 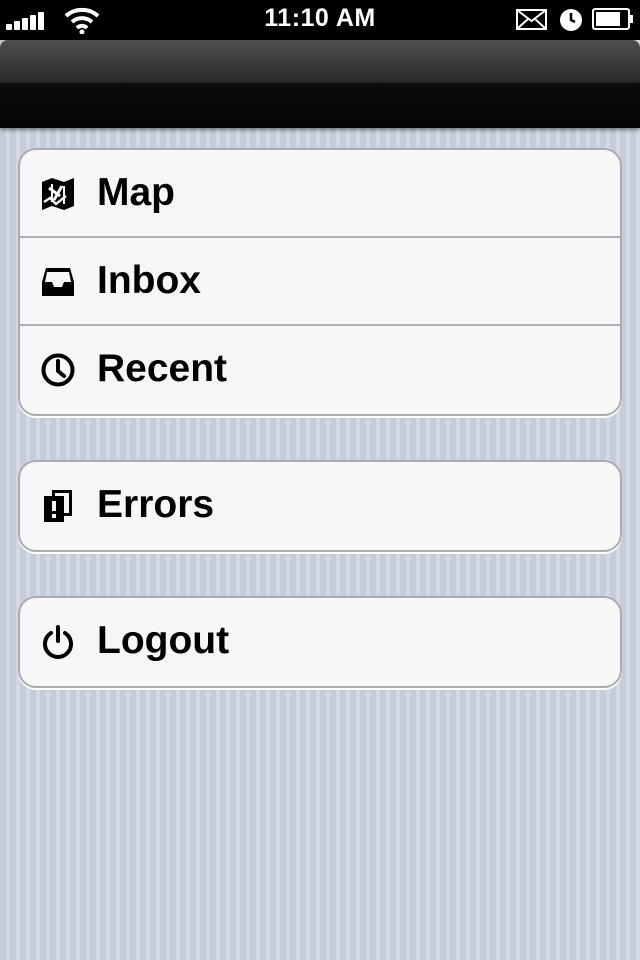 I want to click on menu-group-logout: Logout, so click(x=320, y=642).